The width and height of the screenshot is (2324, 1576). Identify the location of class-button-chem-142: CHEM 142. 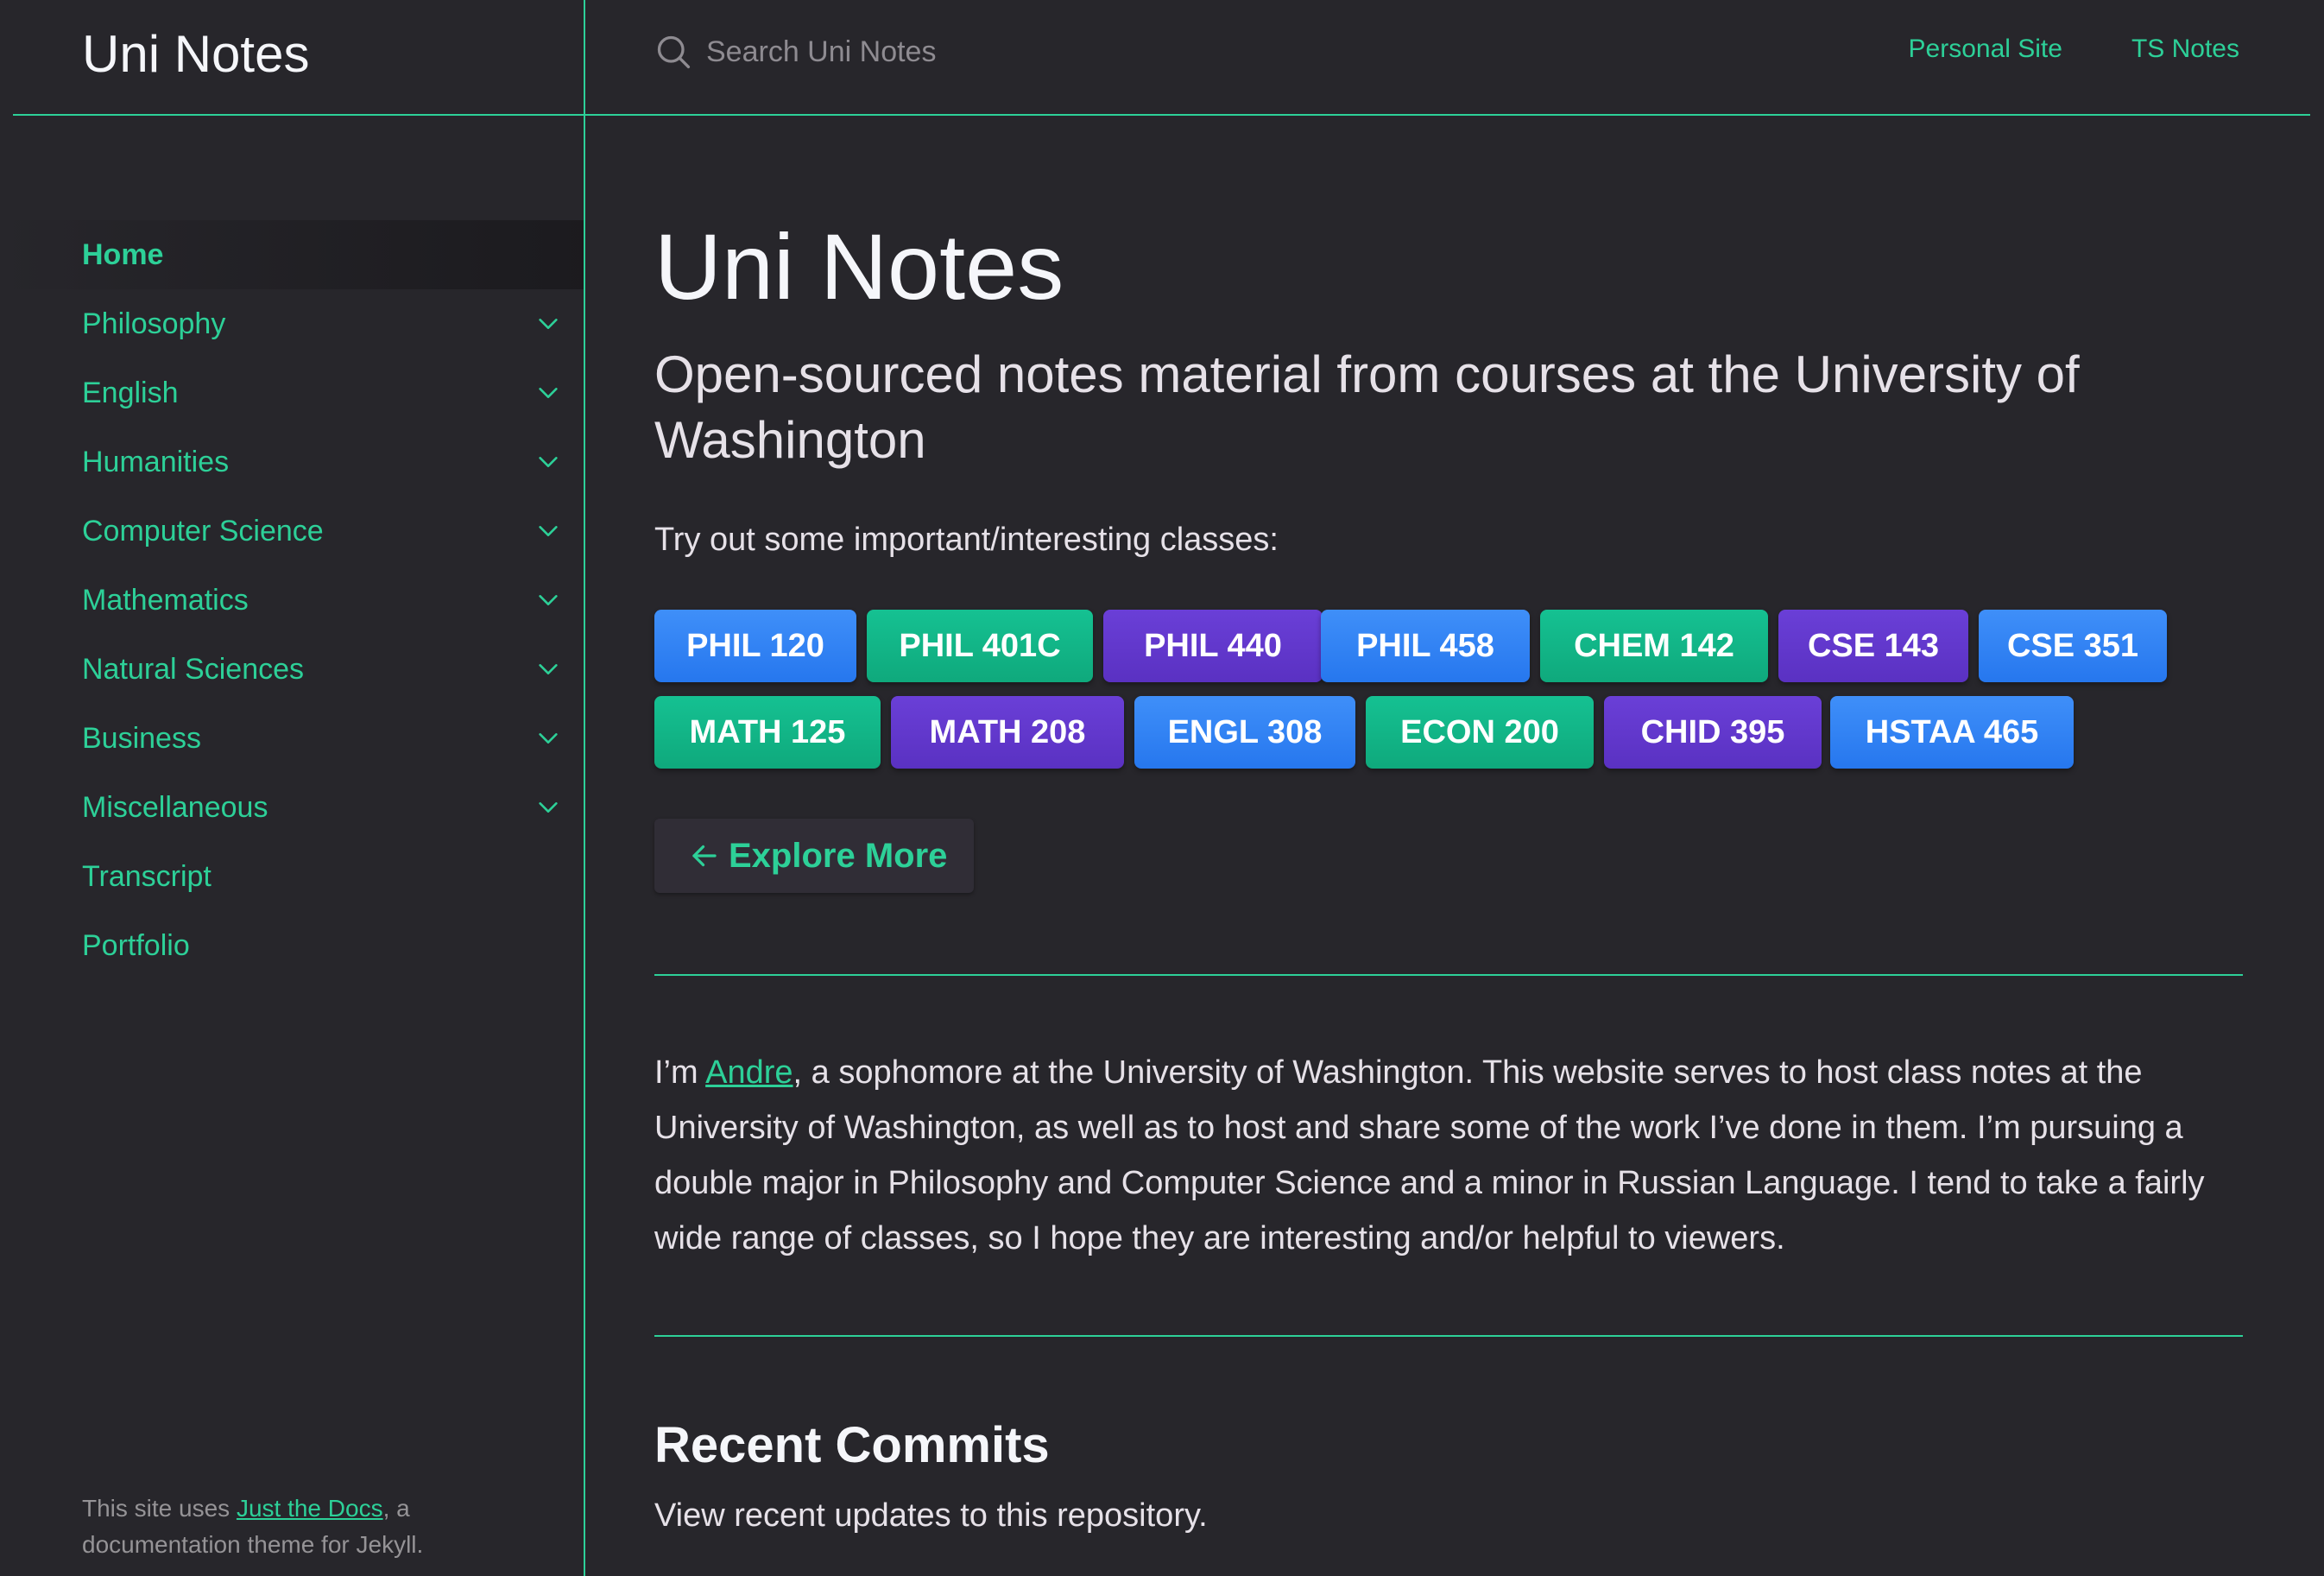
(1654, 646).